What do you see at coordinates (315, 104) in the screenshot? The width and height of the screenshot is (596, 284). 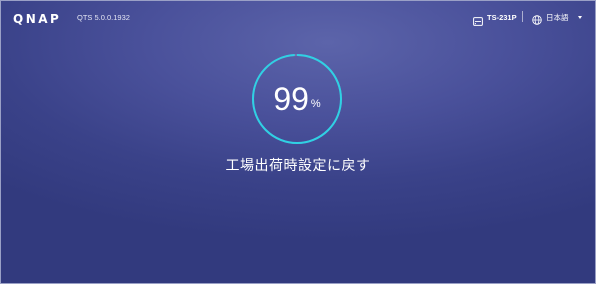 I see `progress-unit: %` at bounding box center [315, 104].